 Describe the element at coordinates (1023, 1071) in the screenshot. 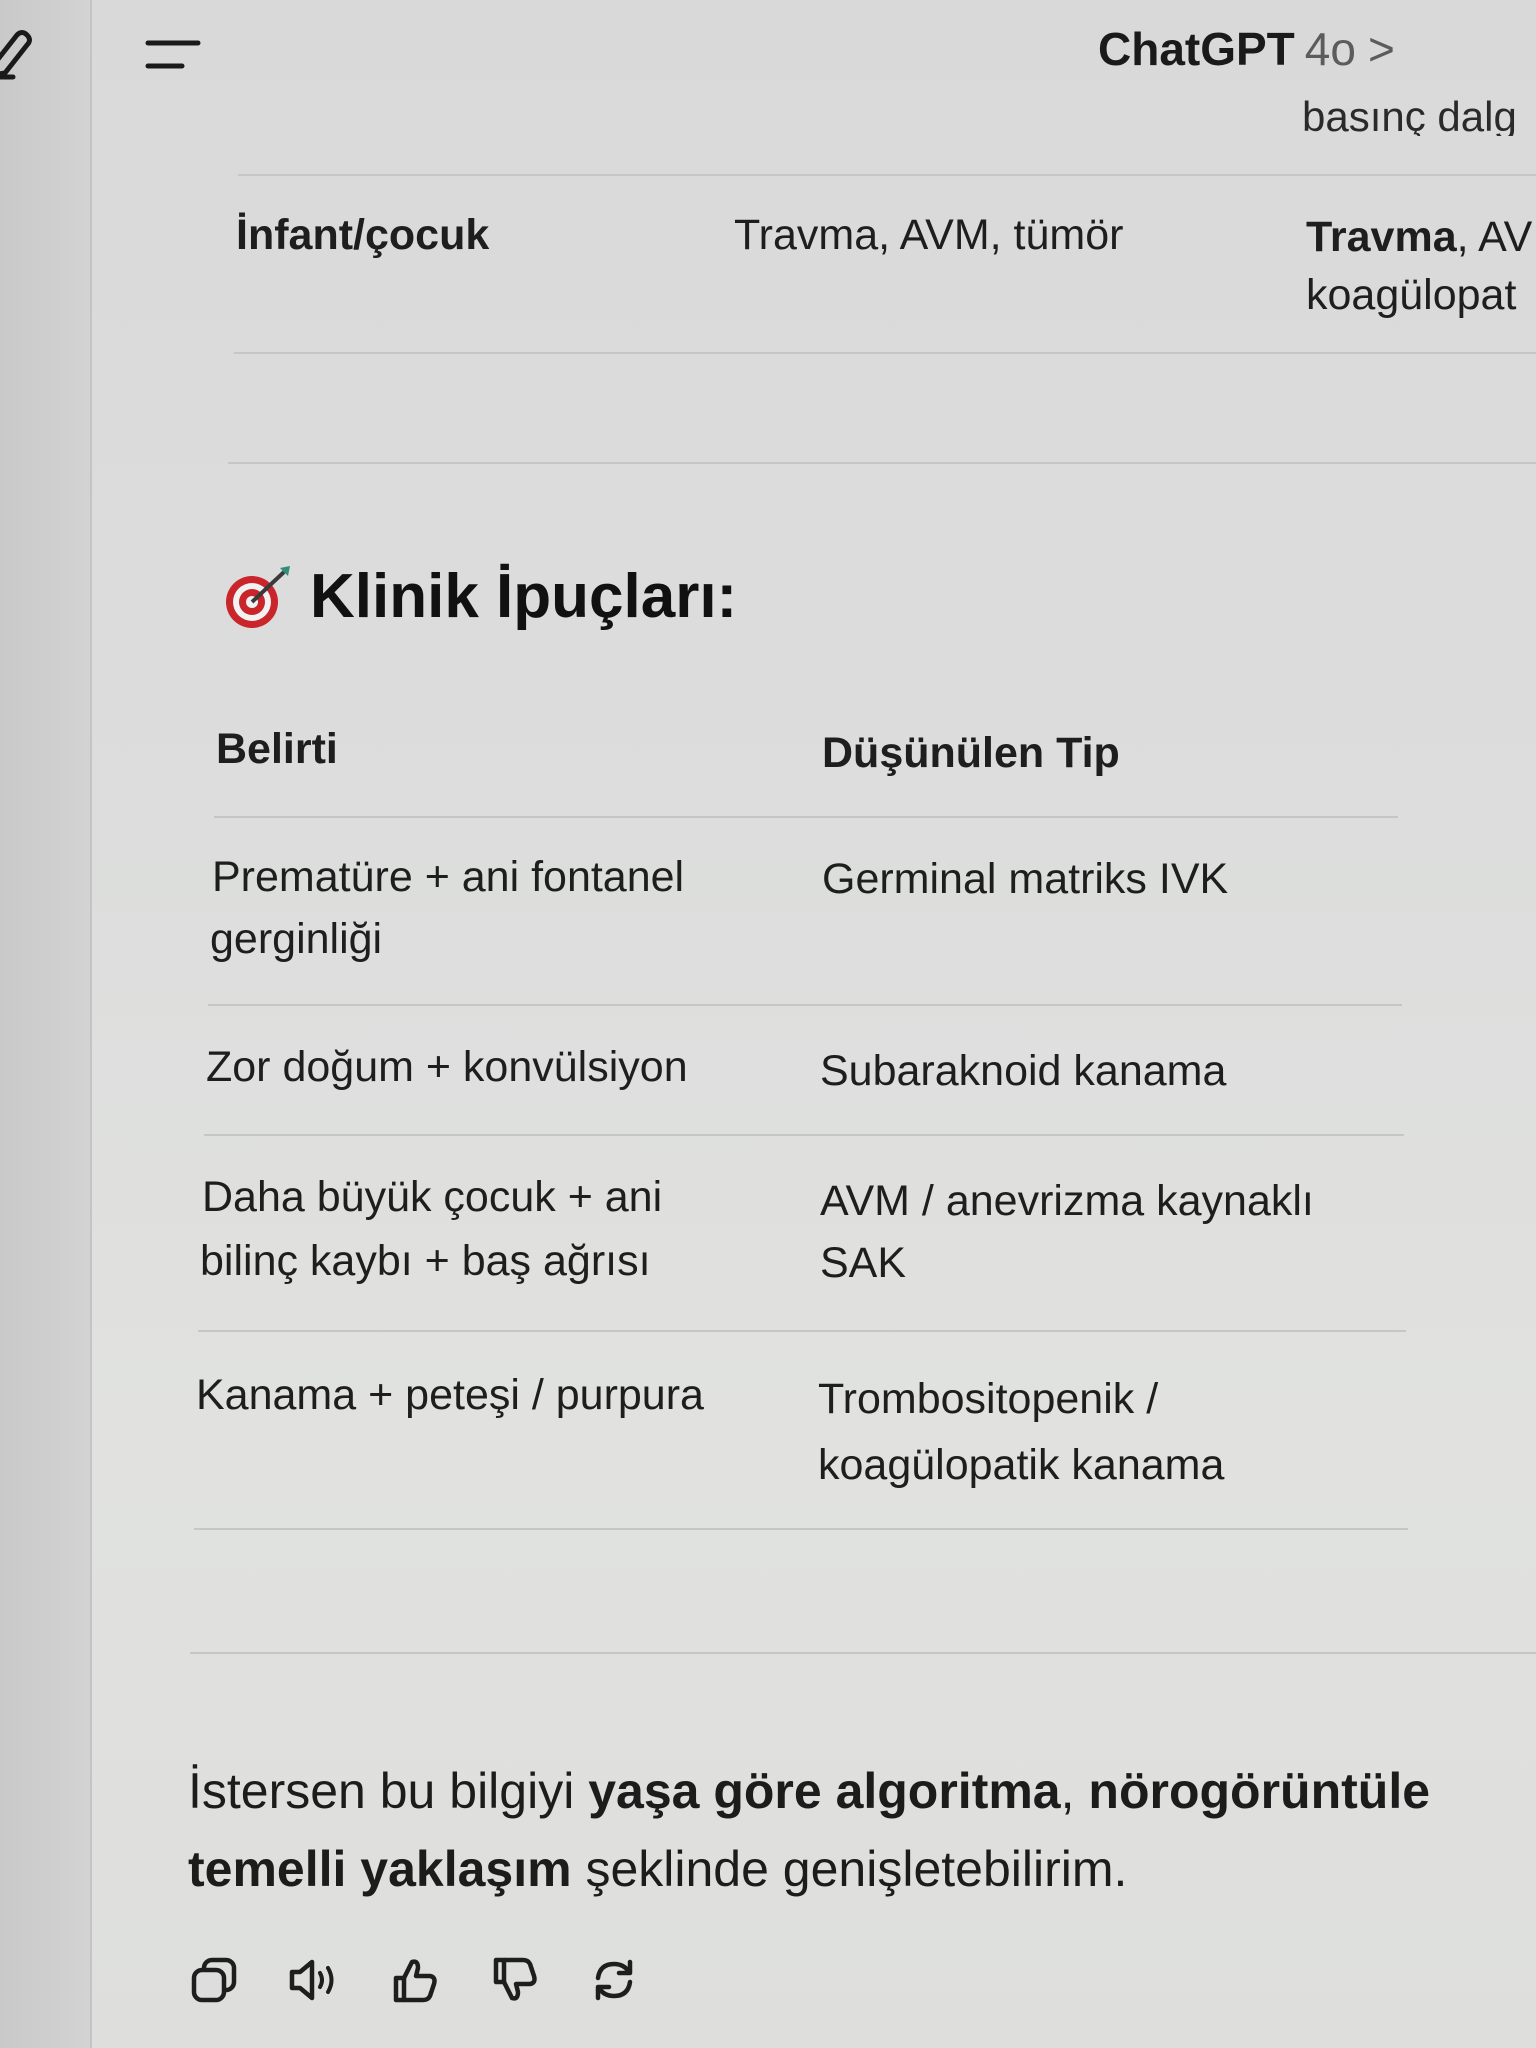

I see `table-cell-type: Subaraknoid kanama` at that location.